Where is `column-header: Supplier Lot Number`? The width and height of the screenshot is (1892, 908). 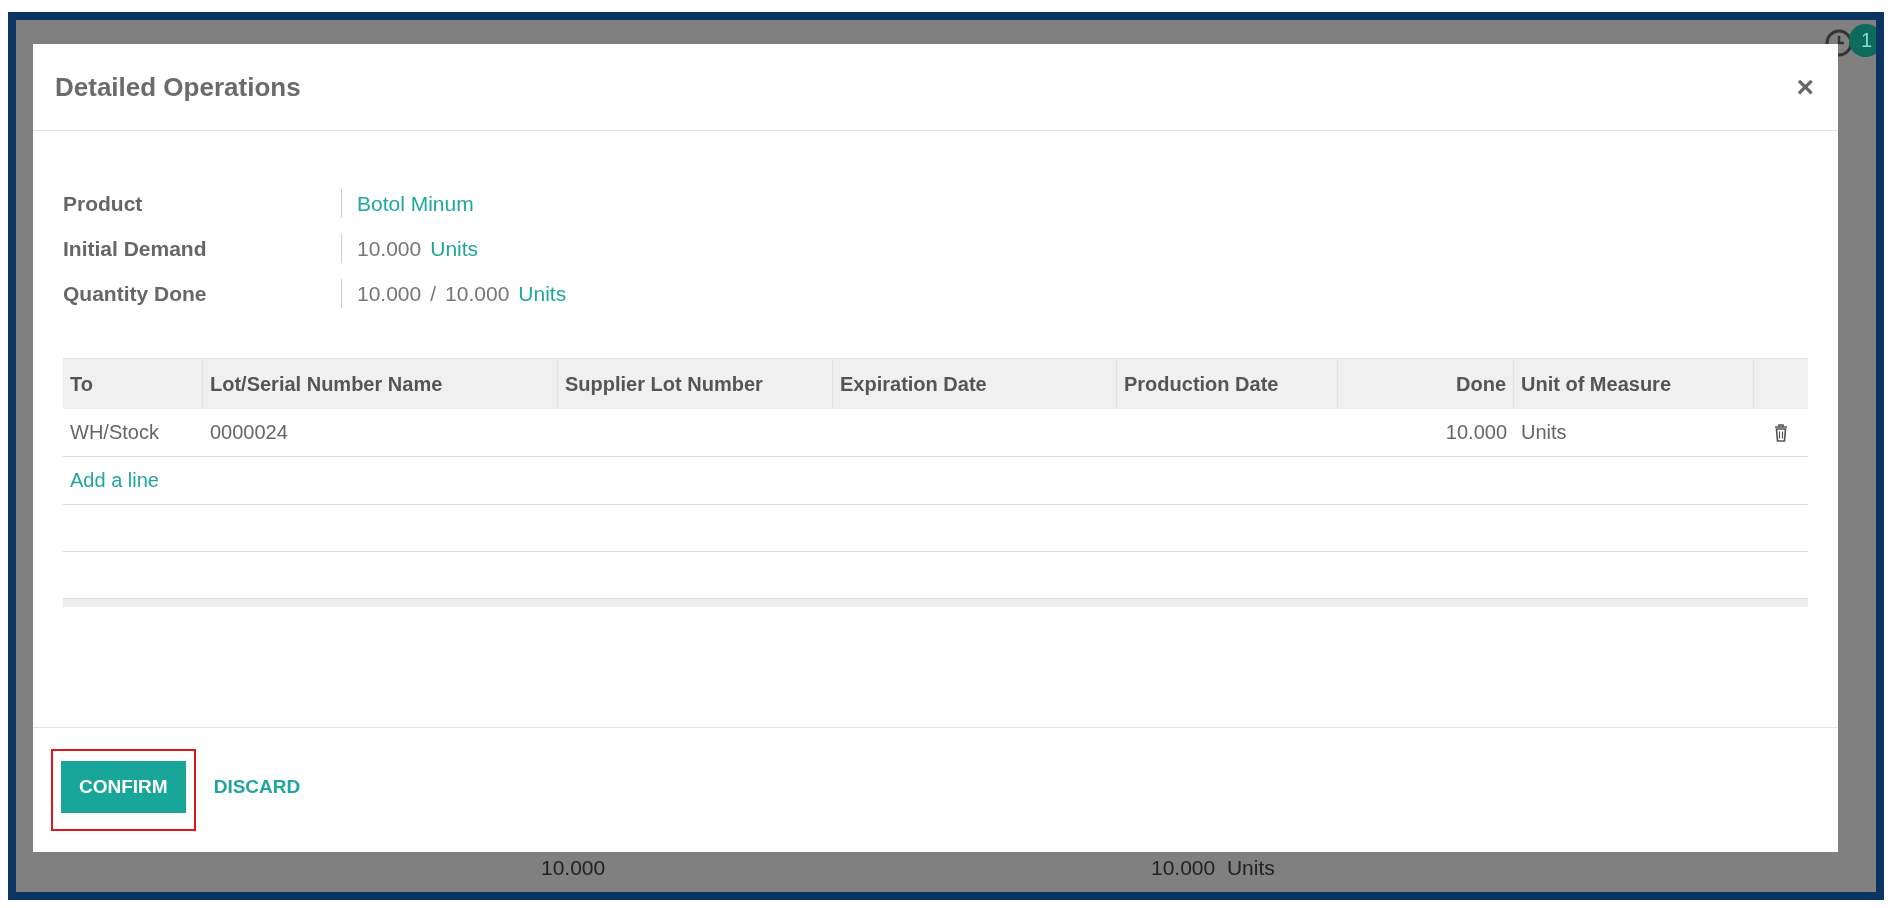 column-header: Supplier Lot Number is located at coordinates (695, 384).